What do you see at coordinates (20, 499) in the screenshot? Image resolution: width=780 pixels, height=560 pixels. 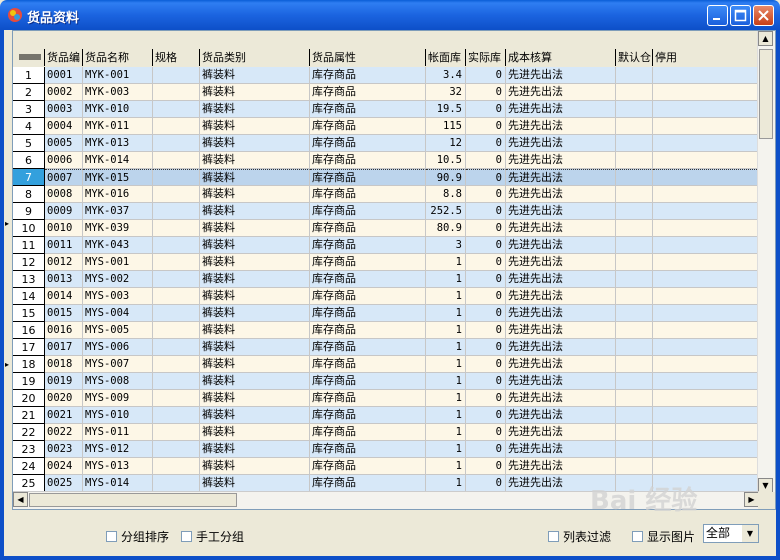 I see `scroll-left-button: ◀` at bounding box center [20, 499].